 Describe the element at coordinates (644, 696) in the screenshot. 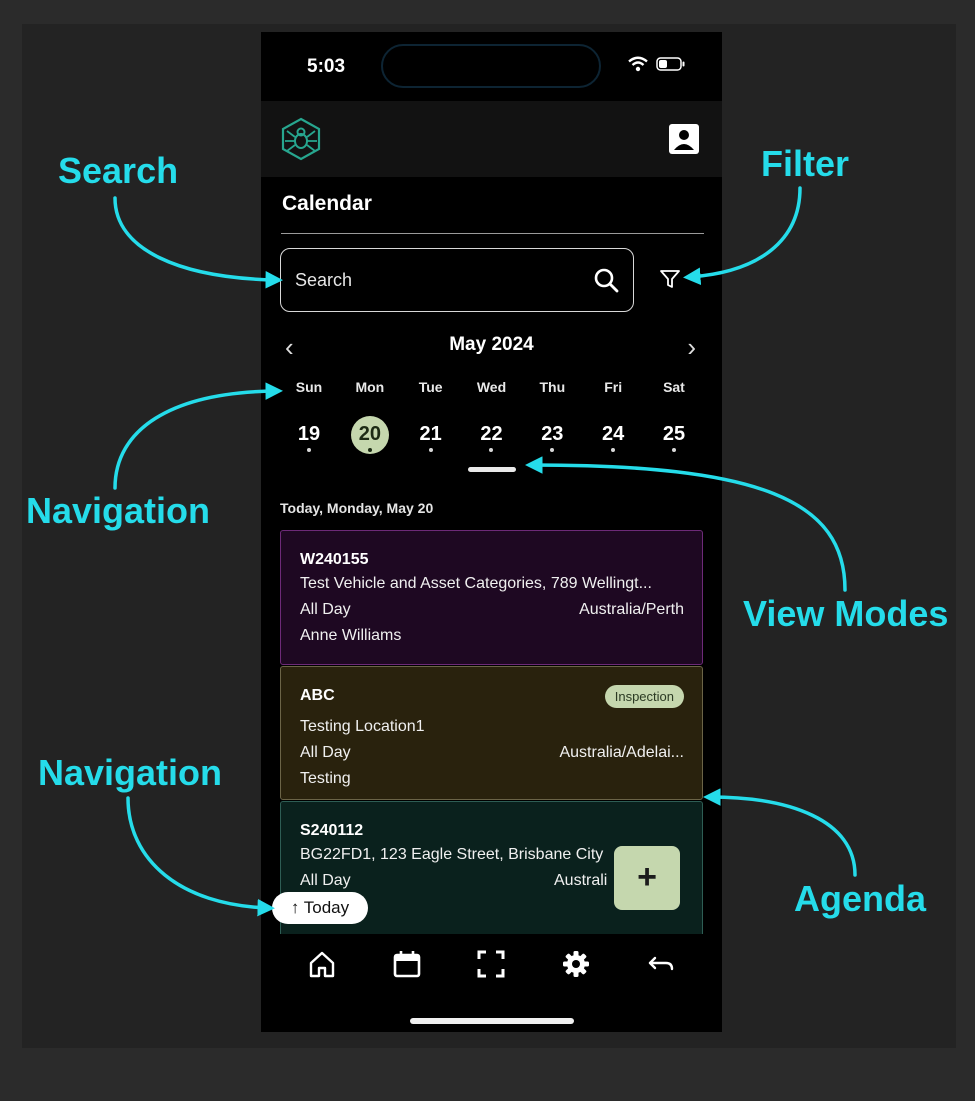

I see `event-type-badge: Inspection` at that location.